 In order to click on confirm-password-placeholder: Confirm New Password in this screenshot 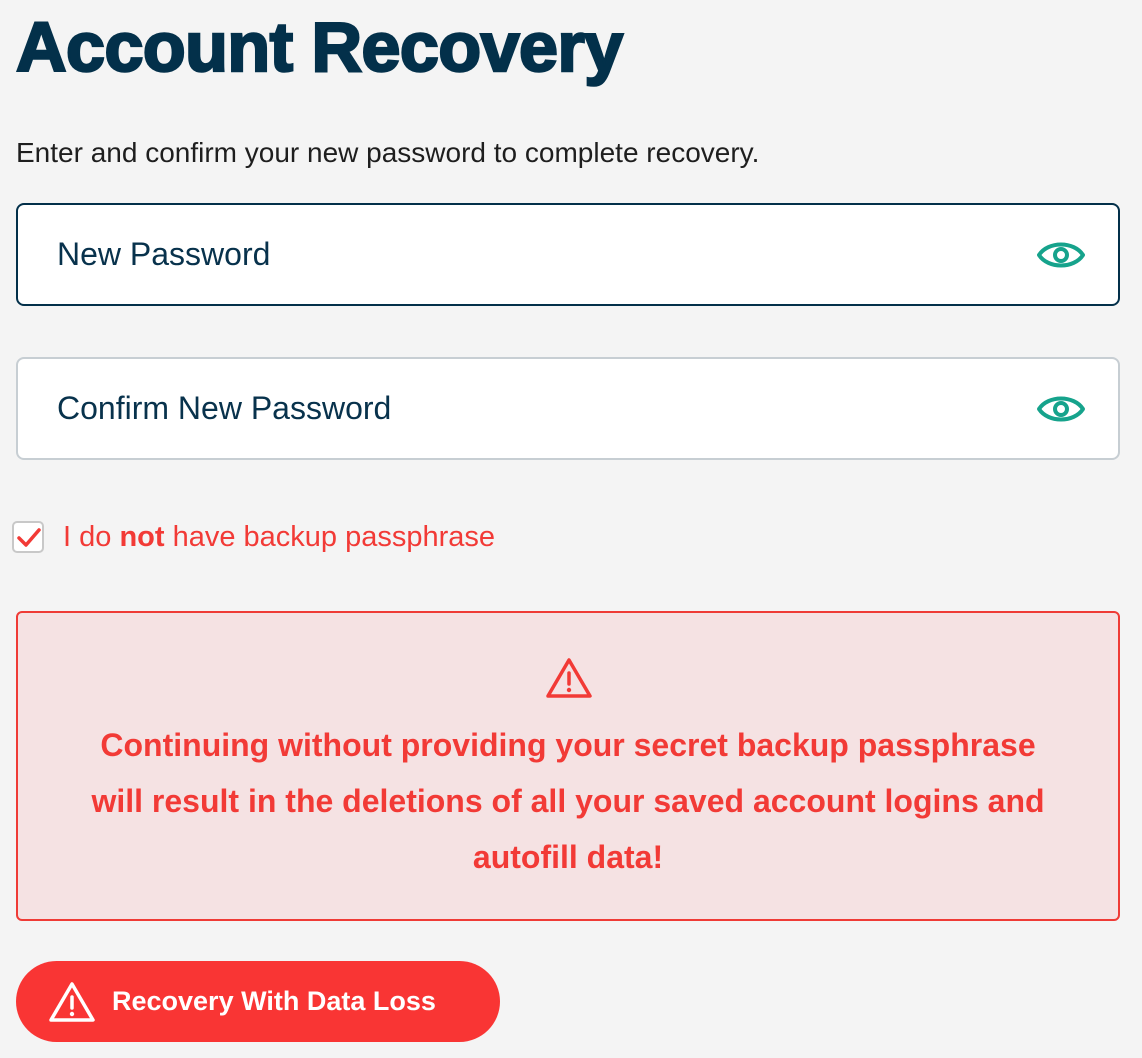, I will do `click(224, 408)`.